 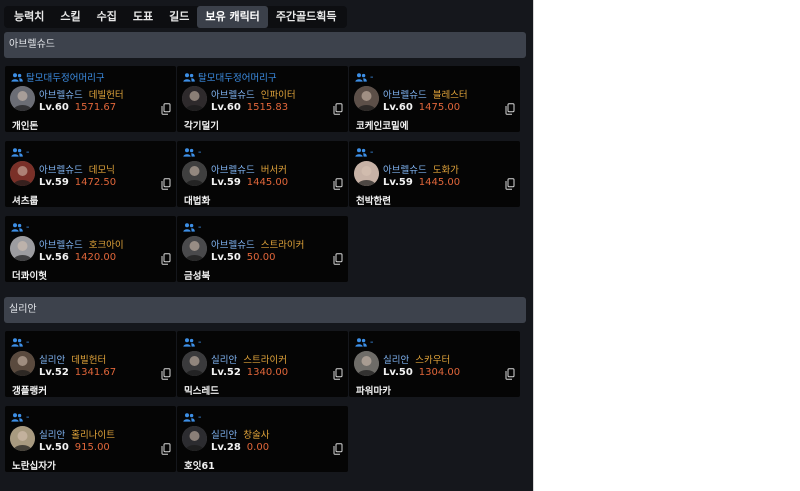 I want to click on class-name: 데모닉, so click(x=101, y=170).